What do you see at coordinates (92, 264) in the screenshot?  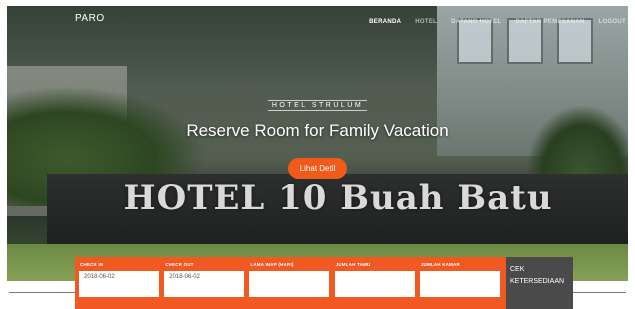 I see `checkin-label: CHECK IN` at bounding box center [92, 264].